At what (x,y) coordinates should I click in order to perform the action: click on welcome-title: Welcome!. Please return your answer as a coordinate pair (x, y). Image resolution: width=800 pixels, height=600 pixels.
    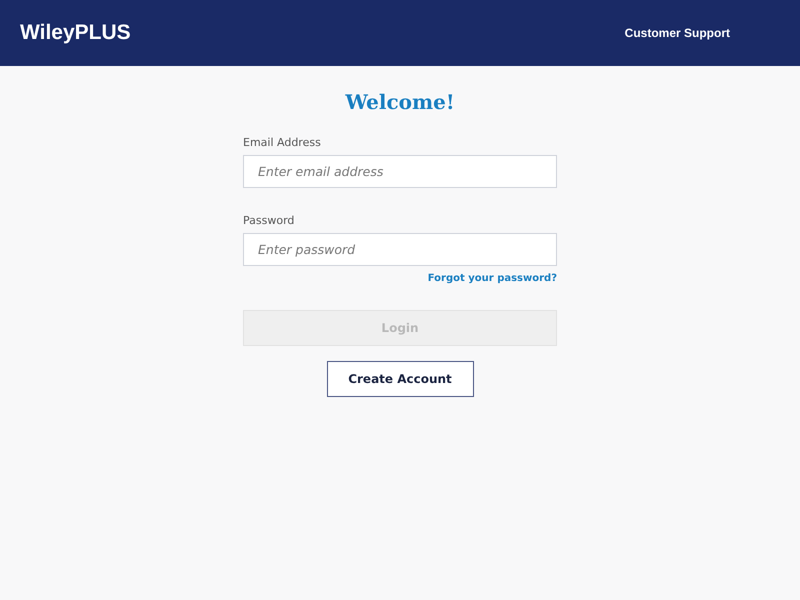
    Looking at the image, I should click on (400, 102).